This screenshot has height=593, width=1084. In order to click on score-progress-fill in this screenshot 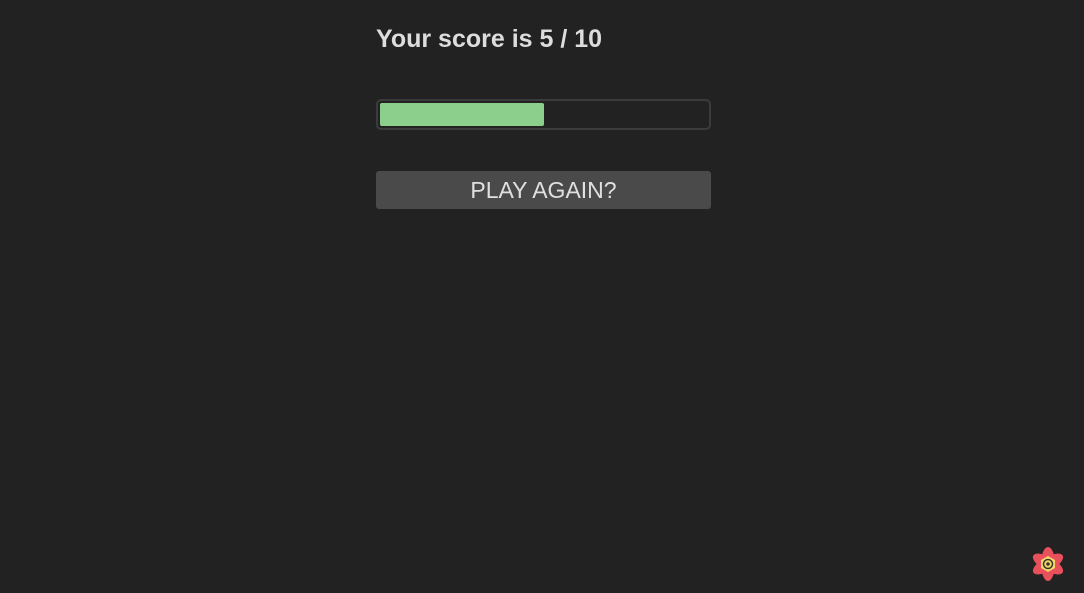, I will do `click(462, 114)`.